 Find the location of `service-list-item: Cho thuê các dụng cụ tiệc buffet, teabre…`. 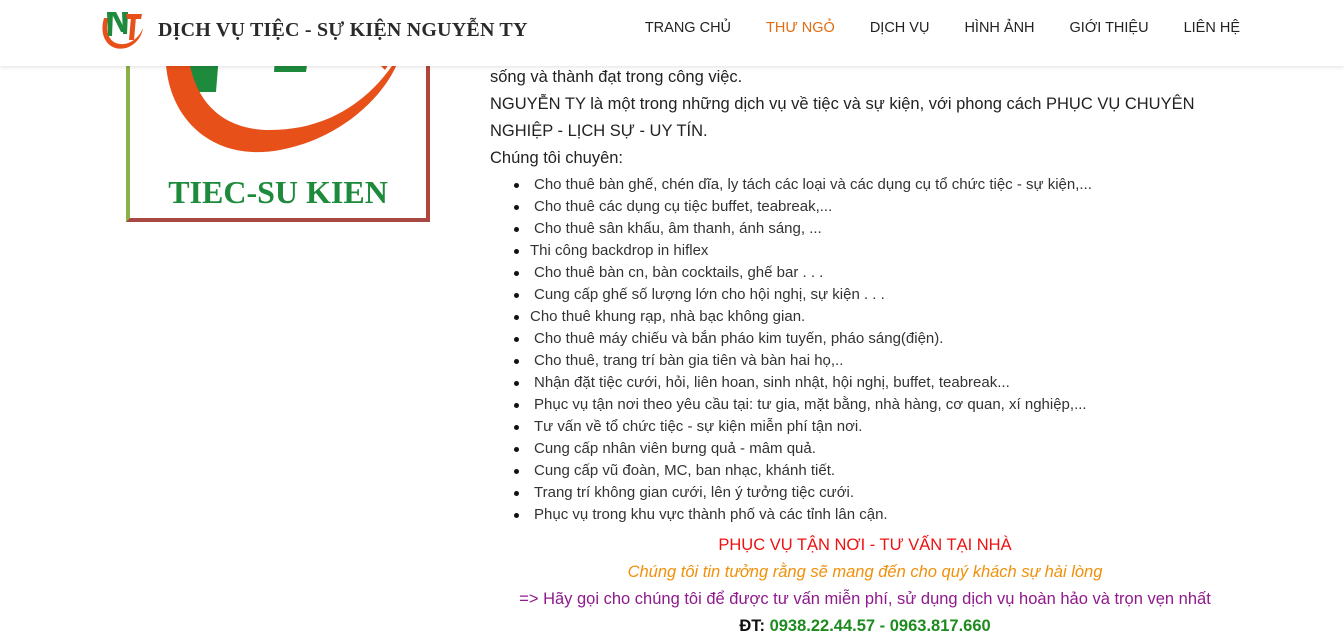

service-list-item: Cho thuê các dụng cụ tiệc buffet, teabre… is located at coordinates (860, 207).